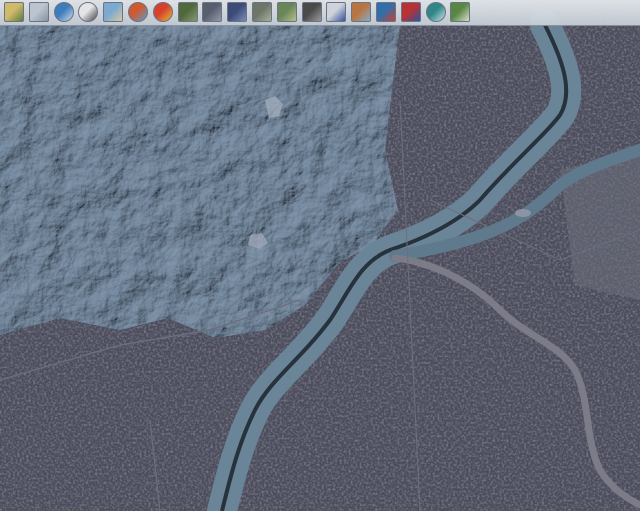 This screenshot has width=640, height=511. Describe the element at coordinates (410, 12) in the screenshot. I see `flag-map-icon` at that location.